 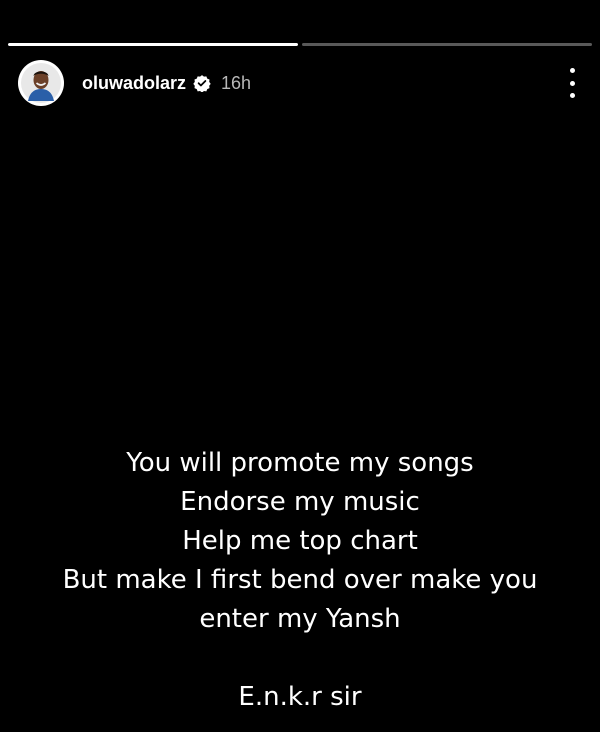 I want to click on more-options-icon, so click(x=572, y=83).